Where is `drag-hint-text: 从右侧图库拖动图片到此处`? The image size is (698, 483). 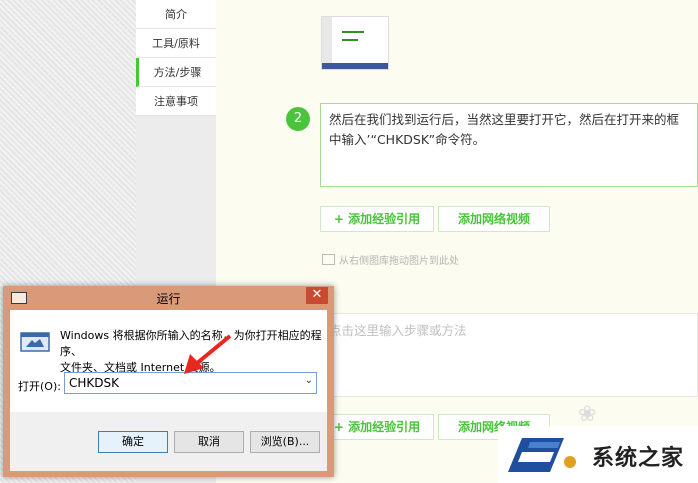 drag-hint-text: 从右侧图库拖动图片到此处 is located at coordinates (399, 261).